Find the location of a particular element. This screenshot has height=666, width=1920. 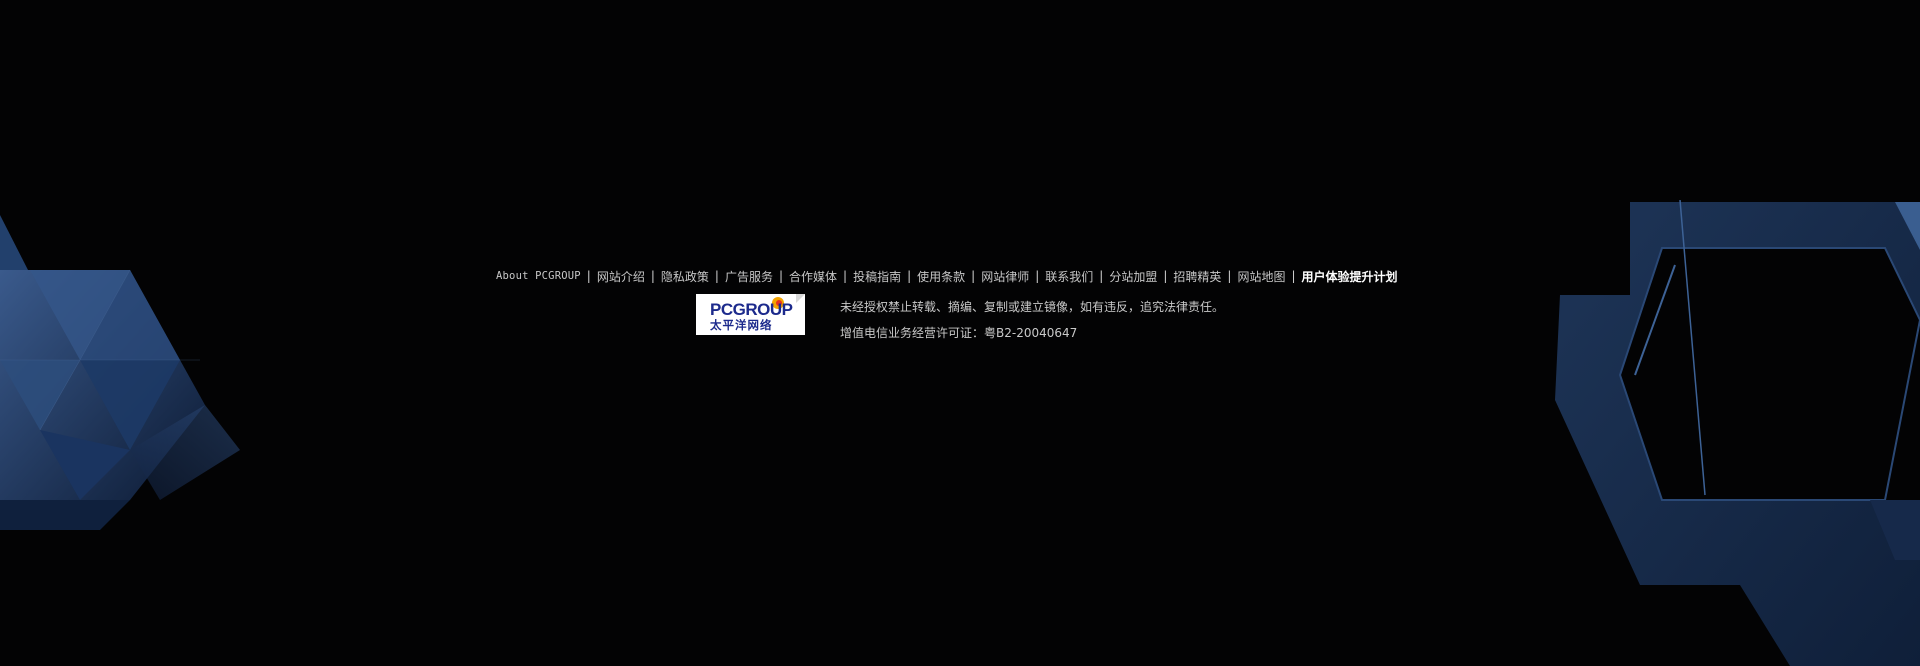

footer-link-careers: 招聘精英 is located at coordinates (1197, 276).